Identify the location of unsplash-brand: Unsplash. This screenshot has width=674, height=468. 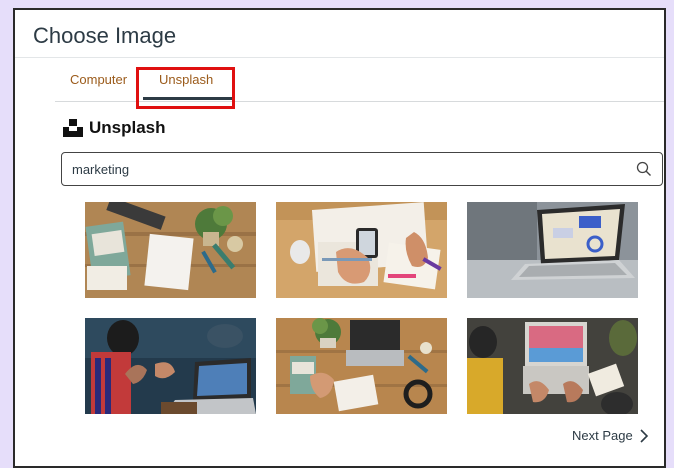
(114, 128).